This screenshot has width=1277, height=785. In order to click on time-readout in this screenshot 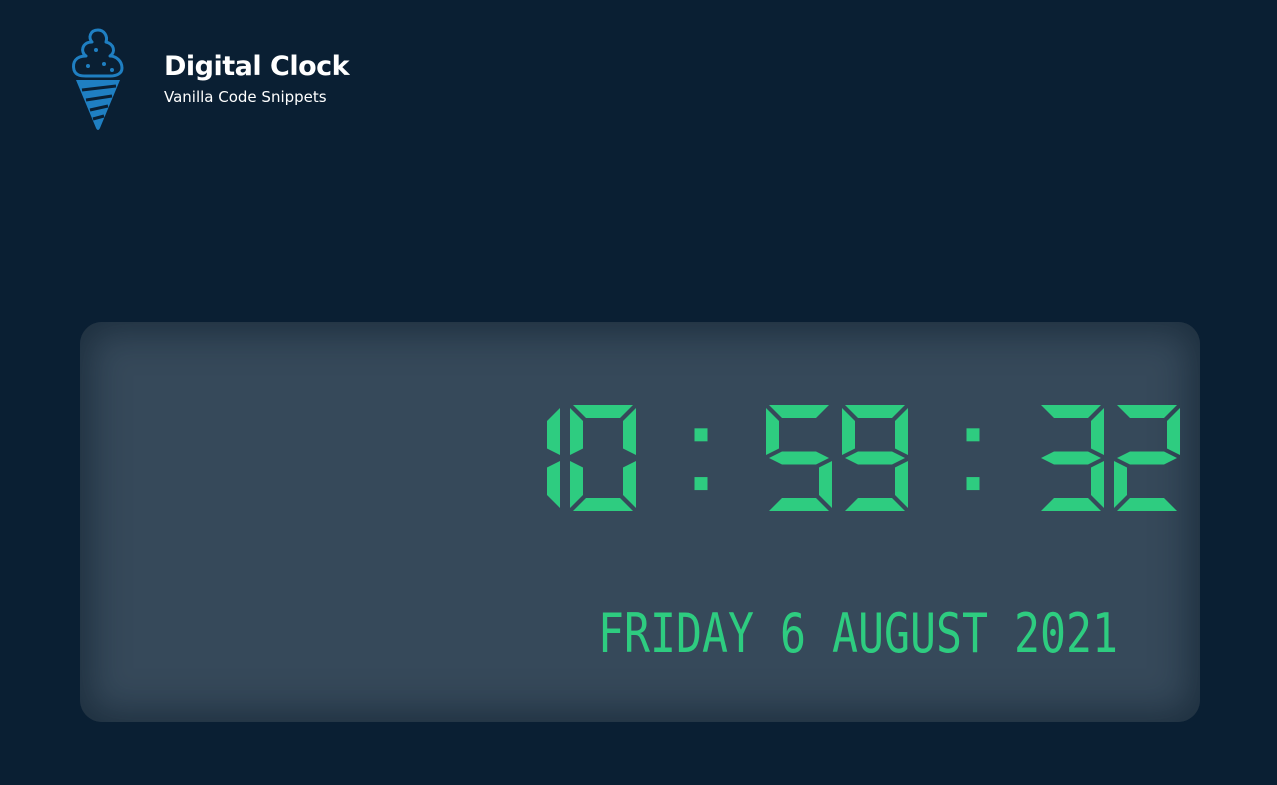, I will do `click(863, 458)`.